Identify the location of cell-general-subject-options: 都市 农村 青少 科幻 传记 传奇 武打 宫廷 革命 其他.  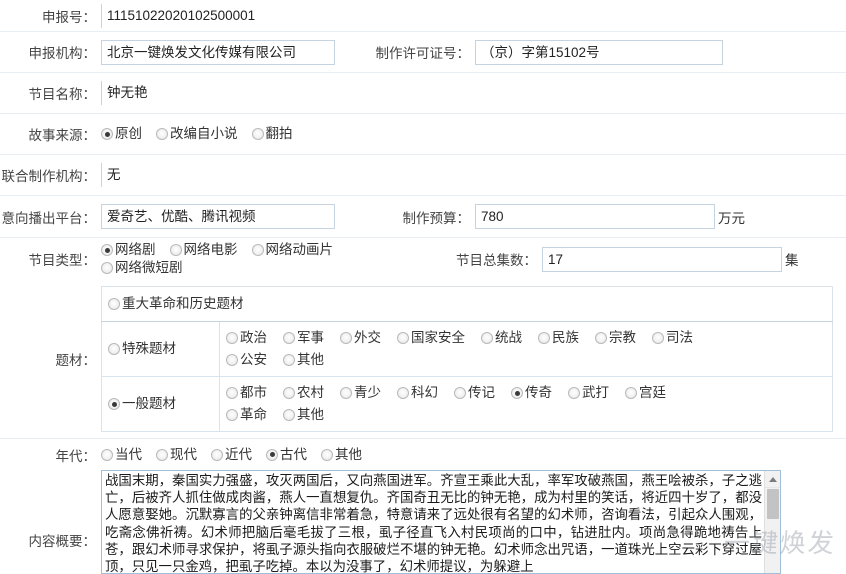
(526, 404).